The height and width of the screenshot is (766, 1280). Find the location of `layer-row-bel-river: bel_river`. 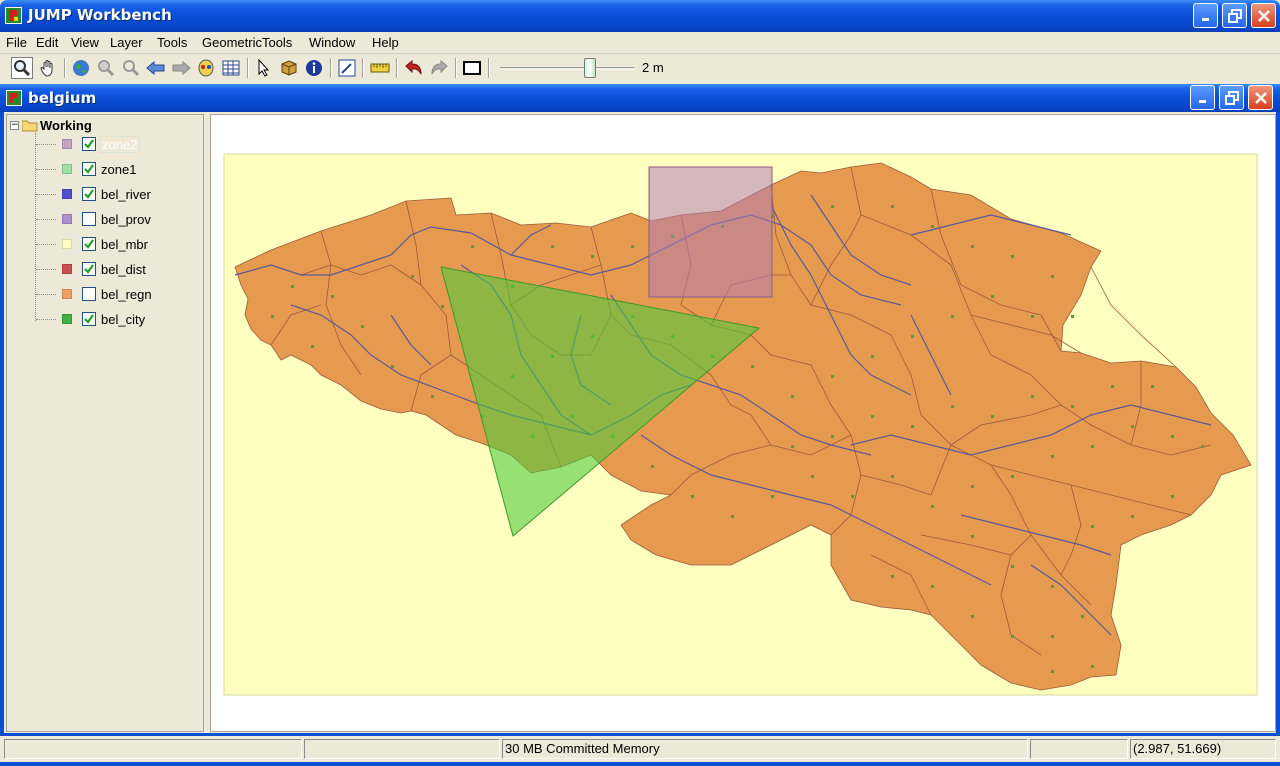

layer-row-bel-river: bel_river is located at coordinates (94, 194).